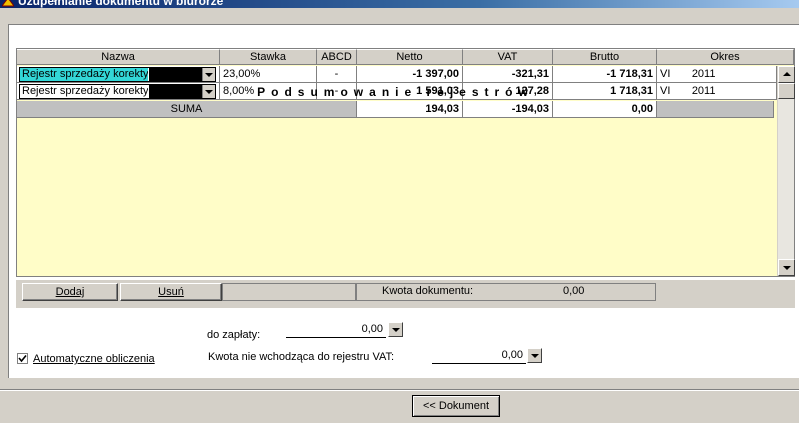 The image size is (799, 423). What do you see at coordinates (208, 74) in the screenshot?
I see `chevron-down-icon` at bounding box center [208, 74].